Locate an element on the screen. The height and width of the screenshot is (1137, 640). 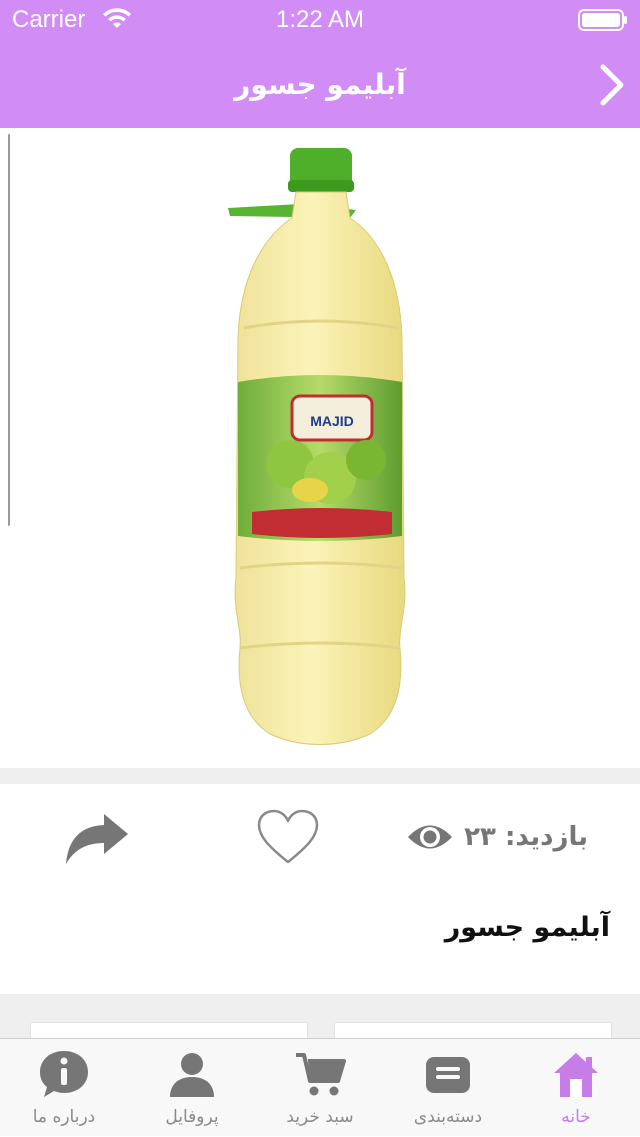
tab-label: دسته‌بندی is located at coordinates (448, 1117).